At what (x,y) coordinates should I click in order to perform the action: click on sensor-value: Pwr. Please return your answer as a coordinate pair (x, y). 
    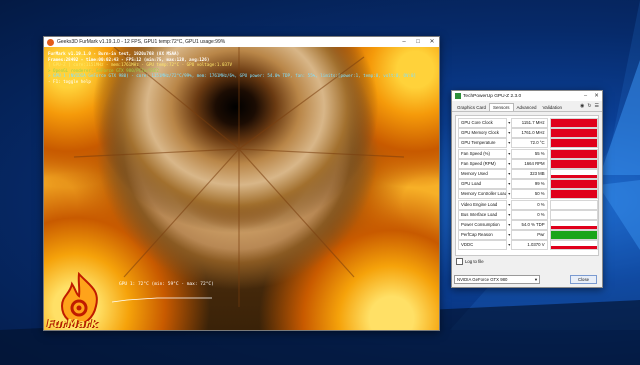
    Looking at the image, I should click on (529, 235).